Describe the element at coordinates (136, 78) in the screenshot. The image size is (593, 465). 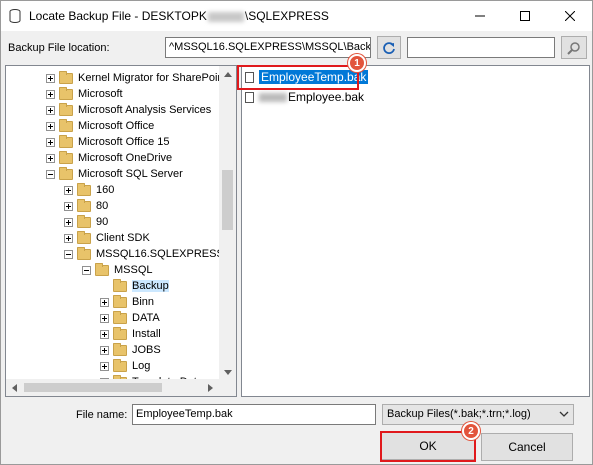
I see `tree-item: Kernel Migrator for SharePoint` at that location.